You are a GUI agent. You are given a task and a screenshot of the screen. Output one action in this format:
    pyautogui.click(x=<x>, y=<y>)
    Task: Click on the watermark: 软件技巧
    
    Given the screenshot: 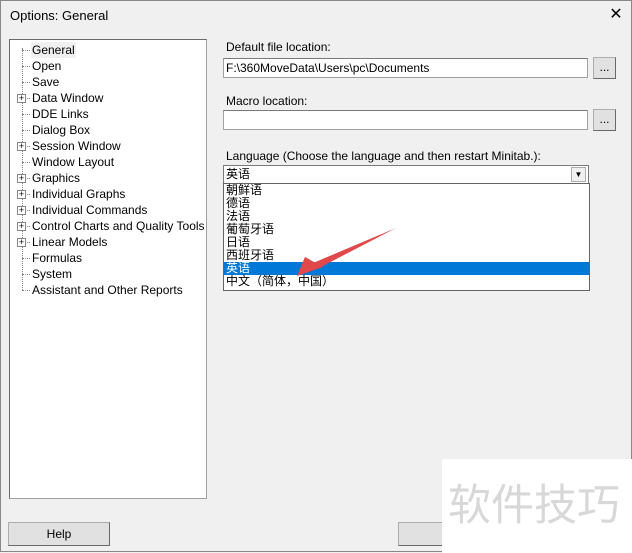 What is the action you would take?
    pyautogui.click(x=537, y=506)
    